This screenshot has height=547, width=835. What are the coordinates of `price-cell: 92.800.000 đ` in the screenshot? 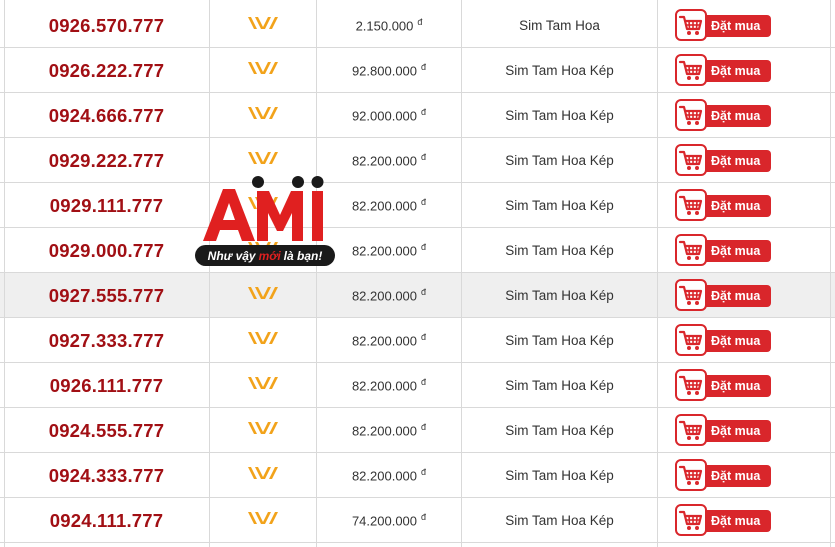 It's located at (389, 70).